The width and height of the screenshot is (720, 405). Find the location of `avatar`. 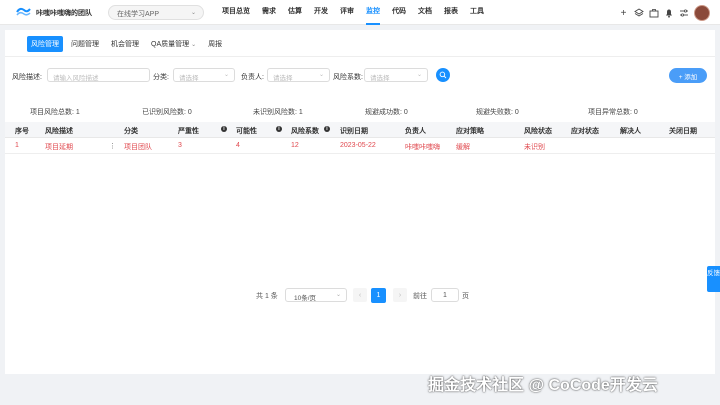

avatar is located at coordinates (702, 13).